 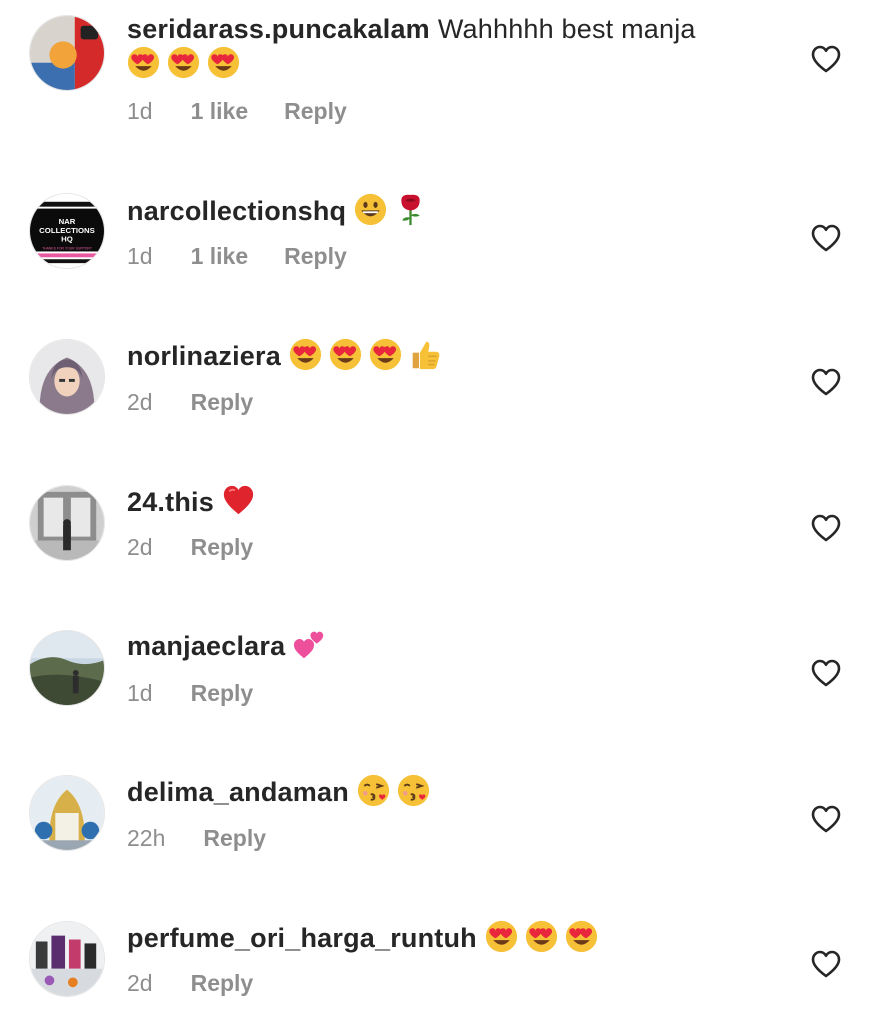 I want to click on comment-username: 24.this, so click(x=170, y=502).